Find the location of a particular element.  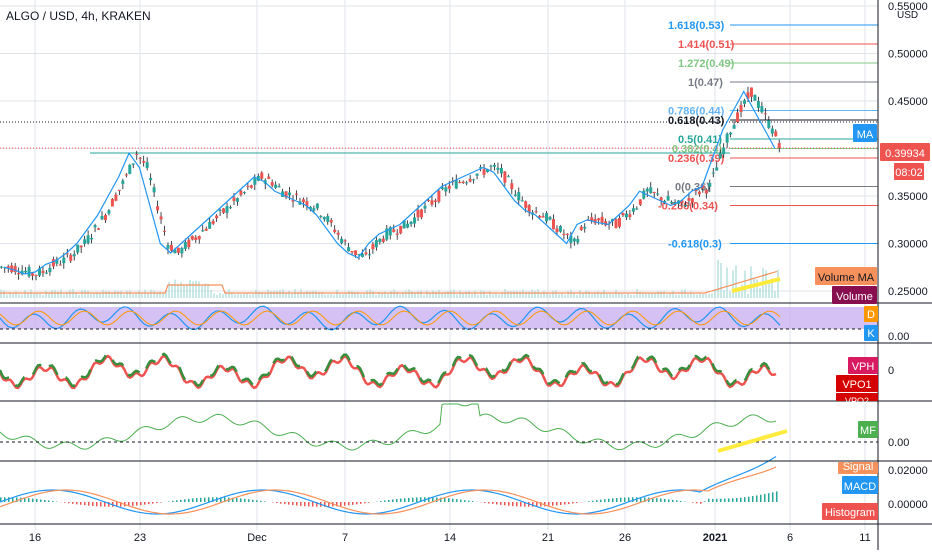

trend-line-mf is located at coordinates (752, 441).